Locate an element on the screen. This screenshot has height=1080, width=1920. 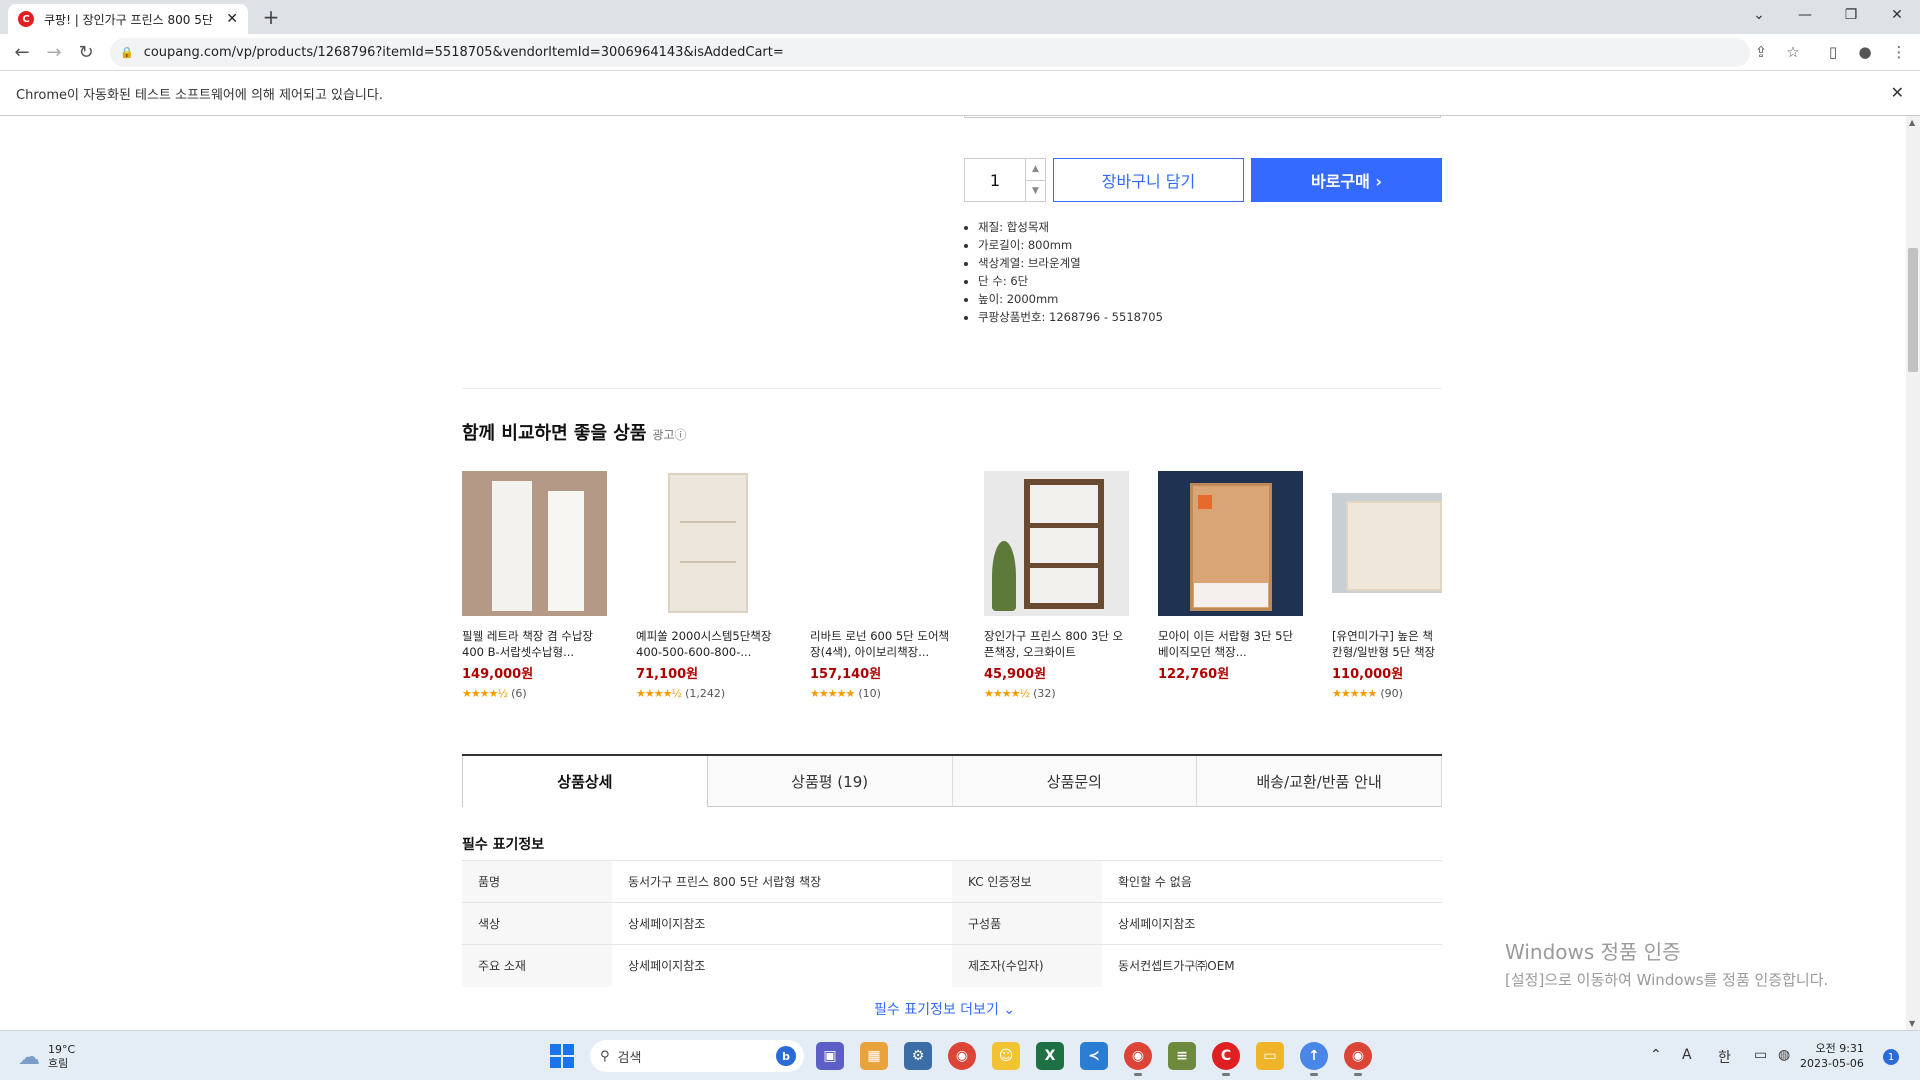
coupang-app-icon: C is located at coordinates (1226, 1059).